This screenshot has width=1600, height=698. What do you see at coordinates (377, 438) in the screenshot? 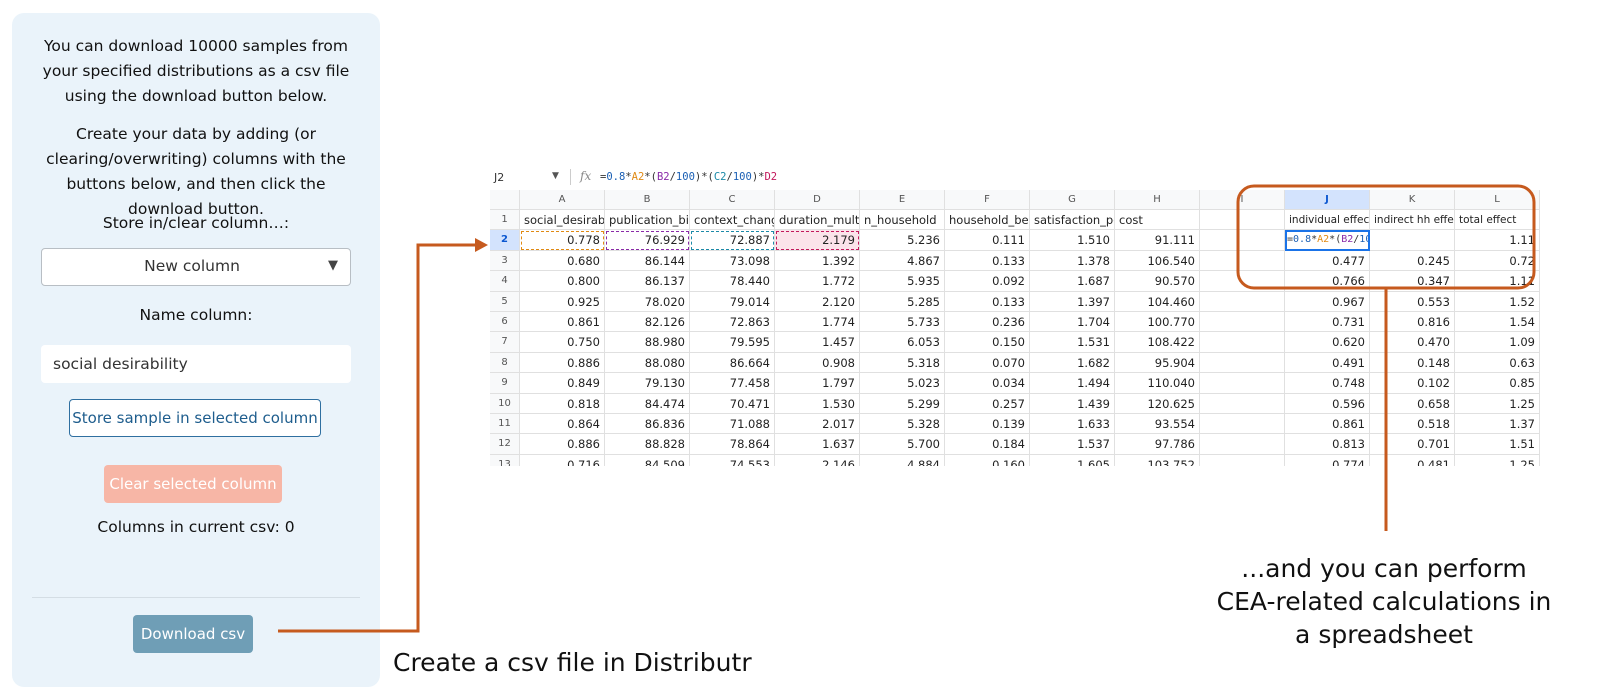
I see `arrow-left` at bounding box center [377, 438].